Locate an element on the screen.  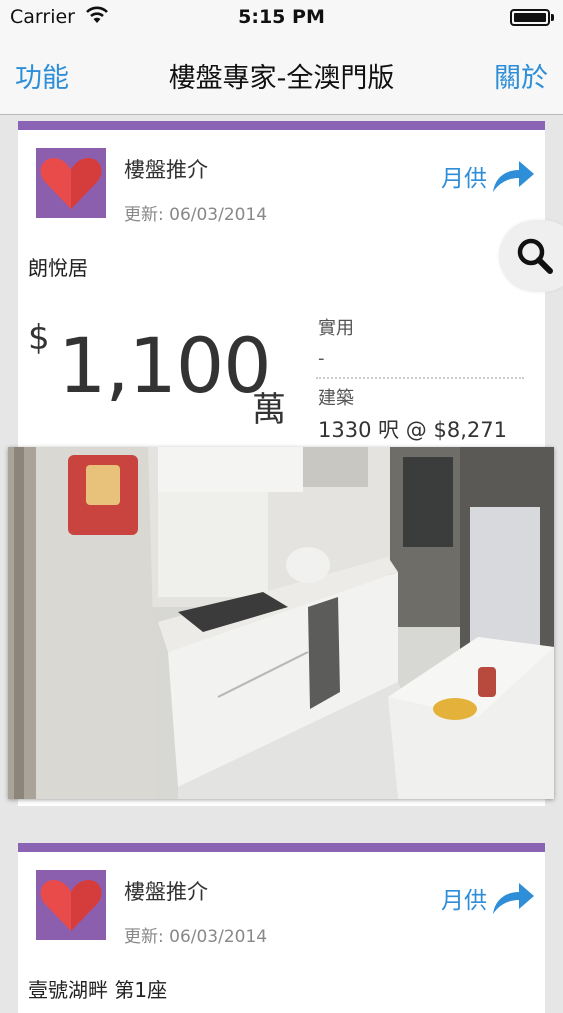
gross-area-value: 1330 呎 @ $8,271 is located at coordinates (412, 430).